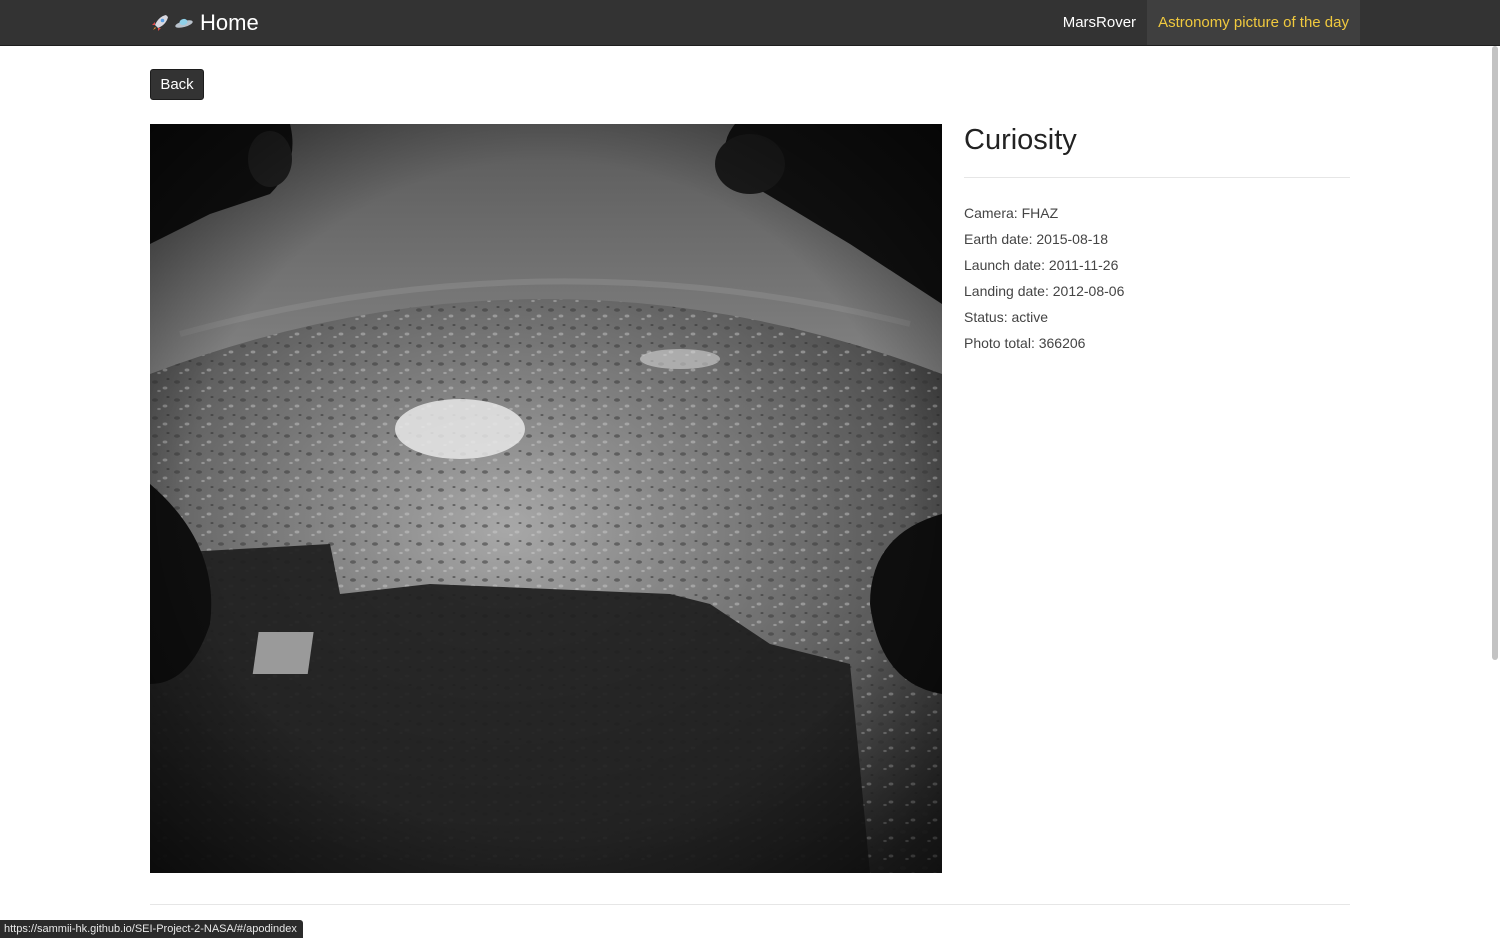 Image resolution: width=1500 pixels, height=938 pixels. I want to click on brand-label: Home, so click(229, 22).